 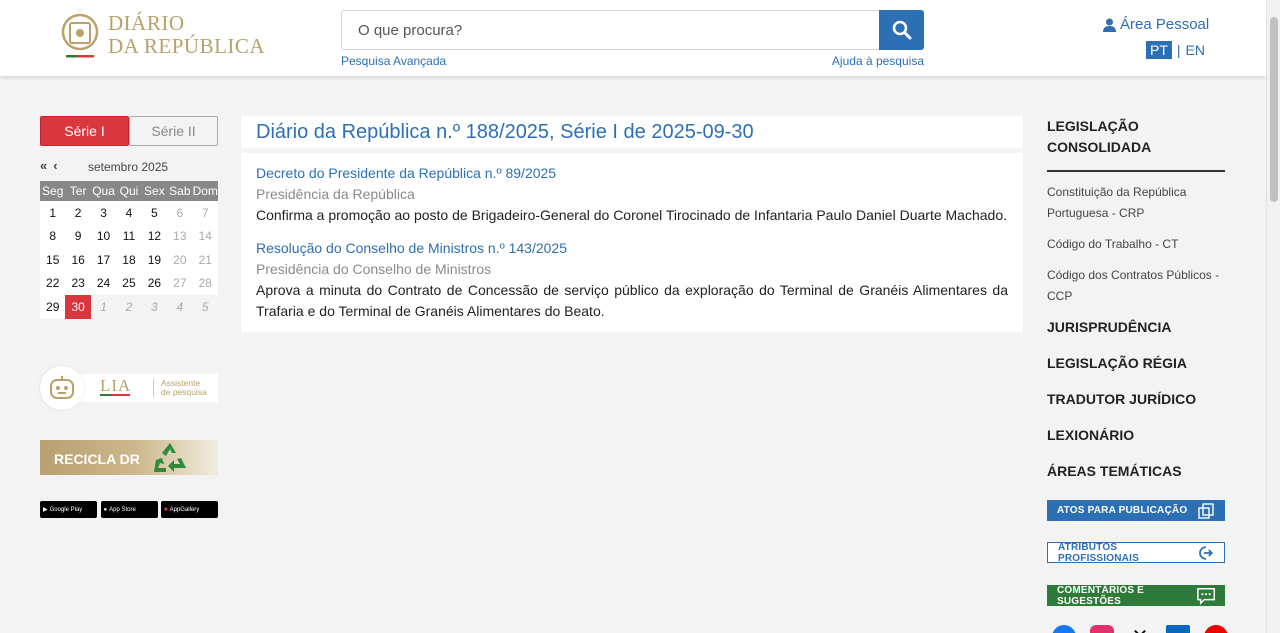 I want to click on search-button, so click(x=901, y=30).